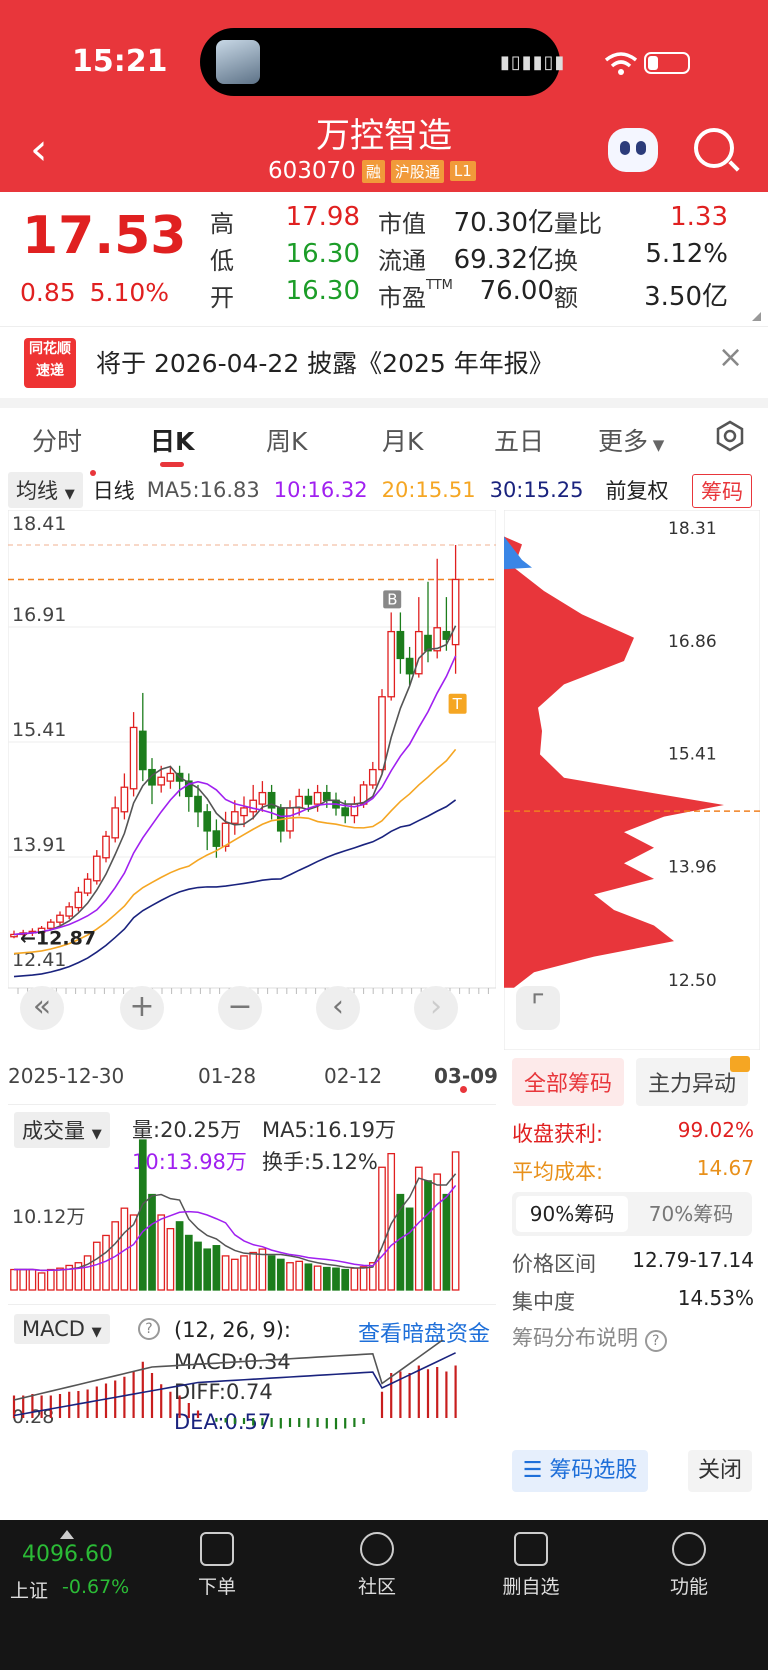 This screenshot has height=1670, width=768. I want to click on tab-daily: 日K, so click(172, 440).